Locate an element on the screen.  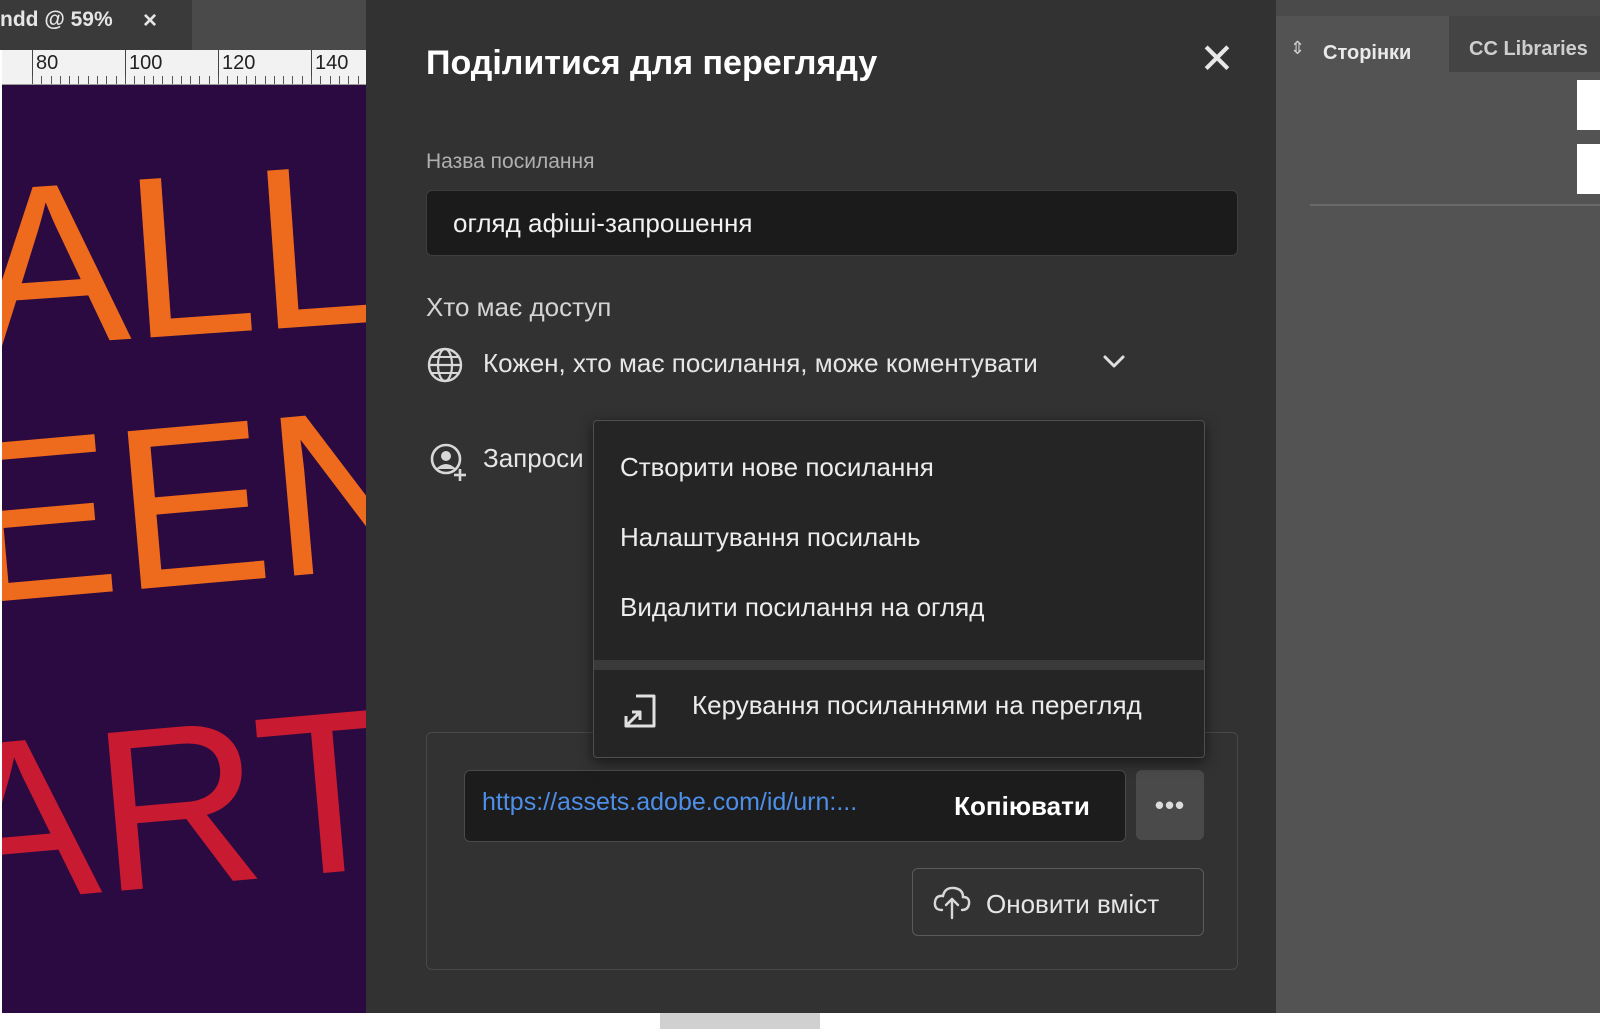
document-tab-title: ndd @ 59% is located at coordinates (56, 20).